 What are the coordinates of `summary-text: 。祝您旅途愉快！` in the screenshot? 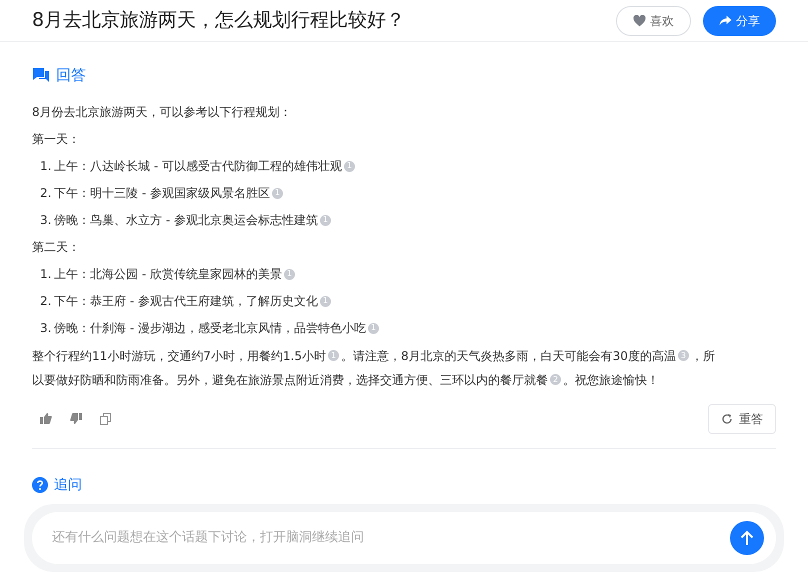 It's located at (611, 380).